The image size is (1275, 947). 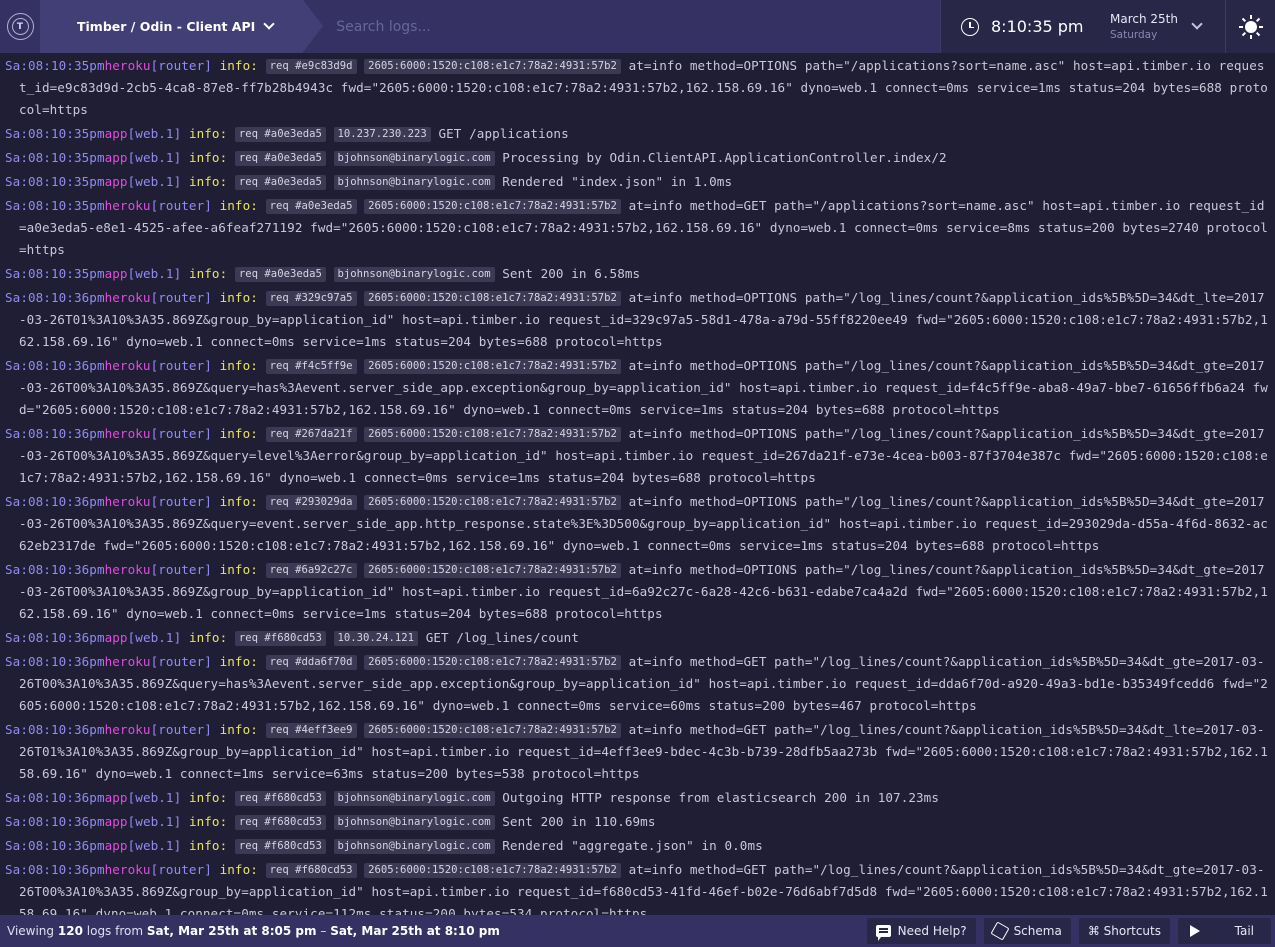 What do you see at coordinates (932, 931) in the screenshot?
I see `need-help-label: Need Help?` at bounding box center [932, 931].